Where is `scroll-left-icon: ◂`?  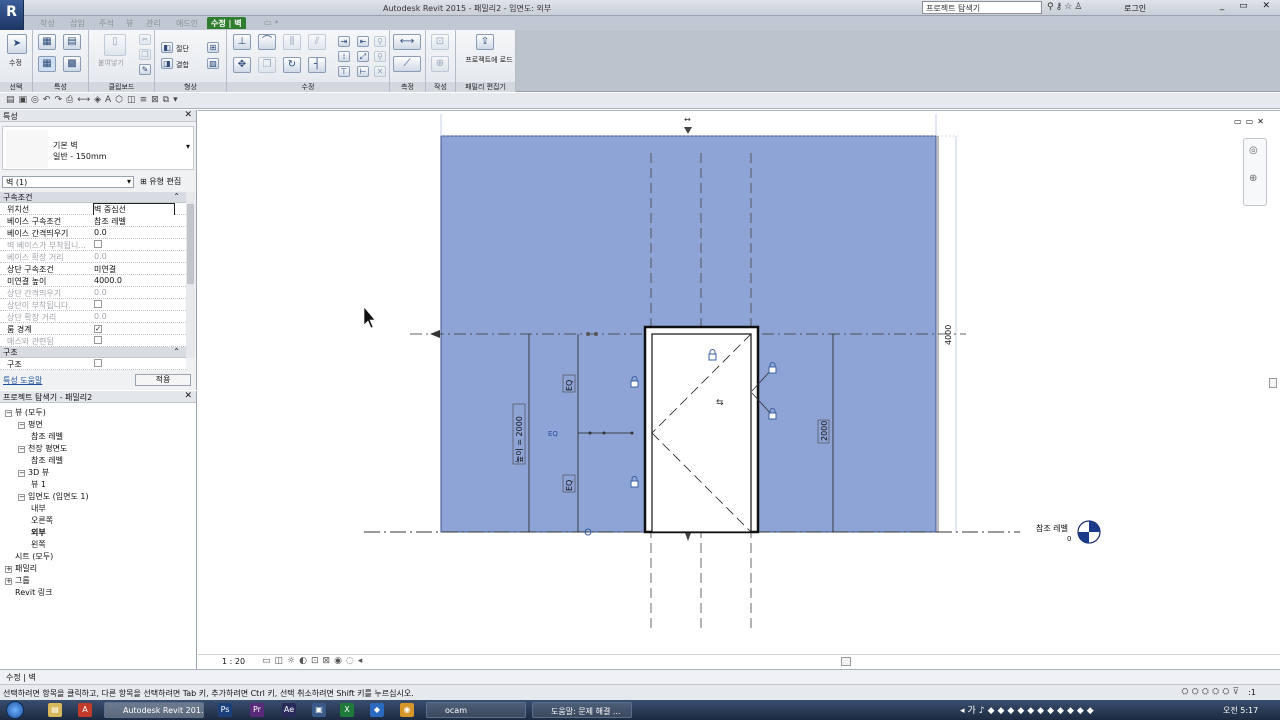
scroll-left-icon: ◂ is located at coordinates (362, 661).